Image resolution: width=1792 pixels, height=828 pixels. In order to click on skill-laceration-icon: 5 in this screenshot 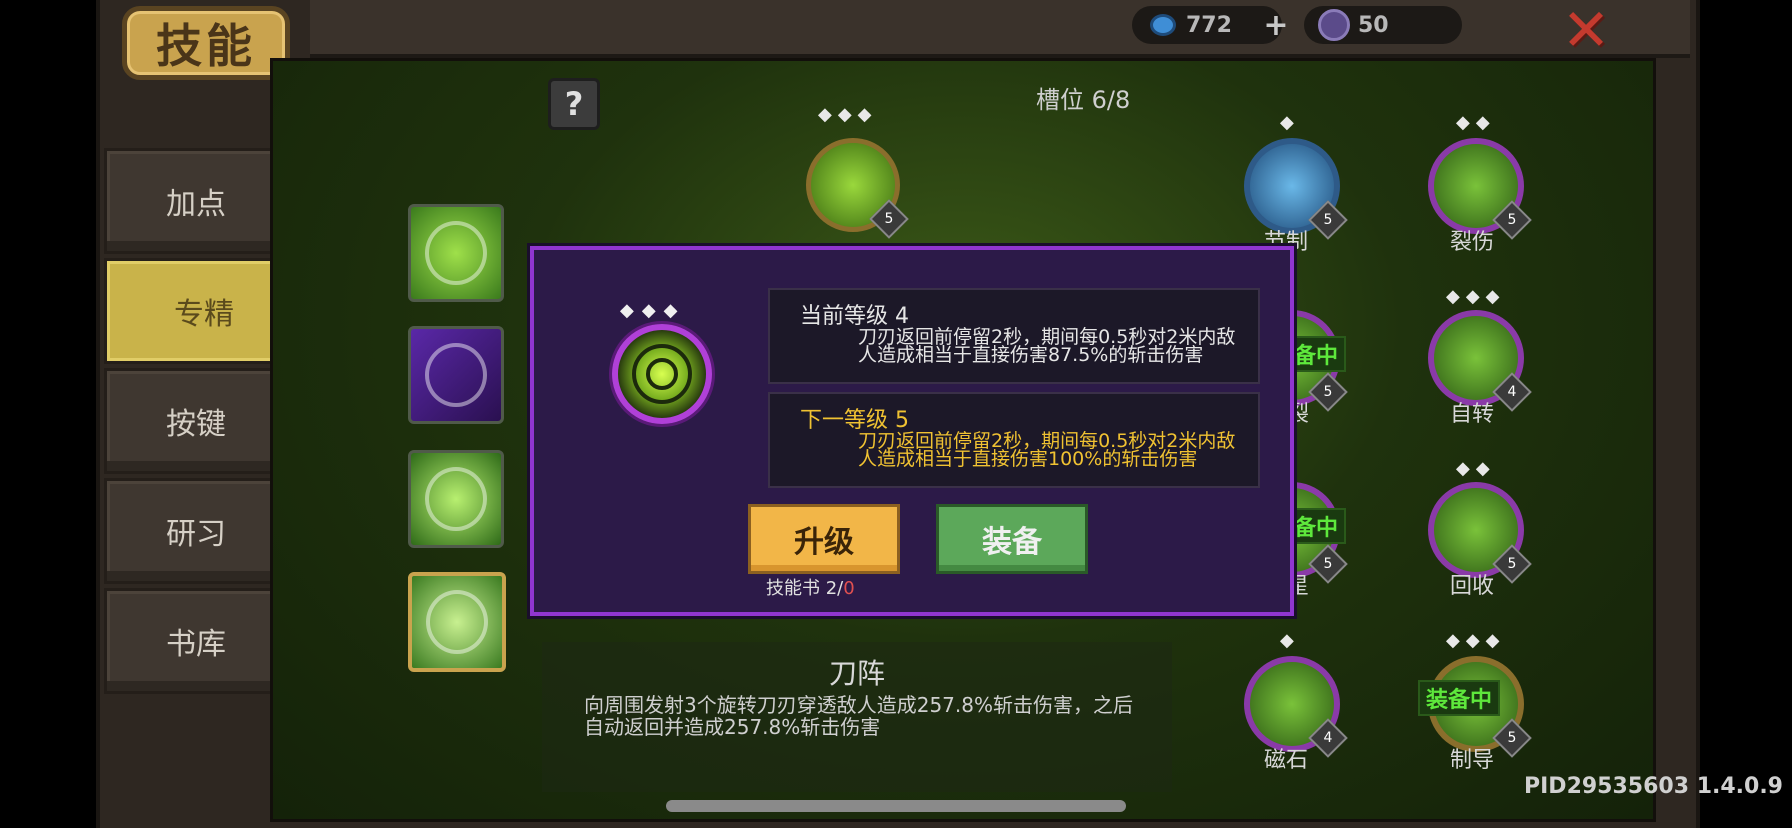, I will do `click(1480, 189)`.